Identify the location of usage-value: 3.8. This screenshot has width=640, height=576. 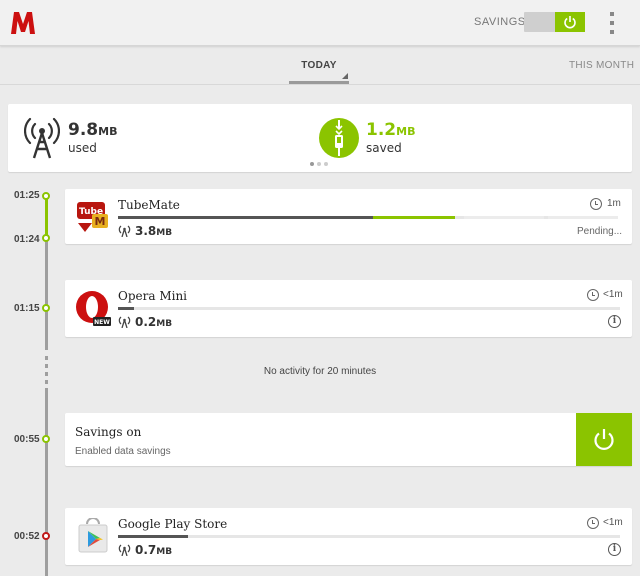
(146, 231).